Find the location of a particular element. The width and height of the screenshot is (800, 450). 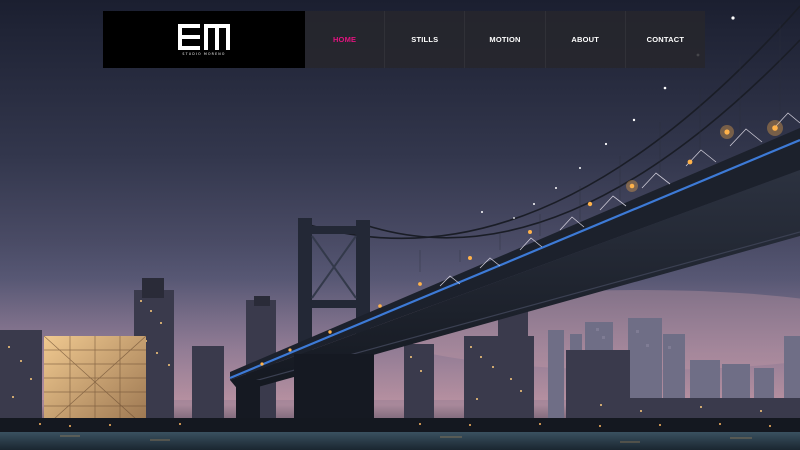

logo: studio moreno is located at coordinates (204, 39).